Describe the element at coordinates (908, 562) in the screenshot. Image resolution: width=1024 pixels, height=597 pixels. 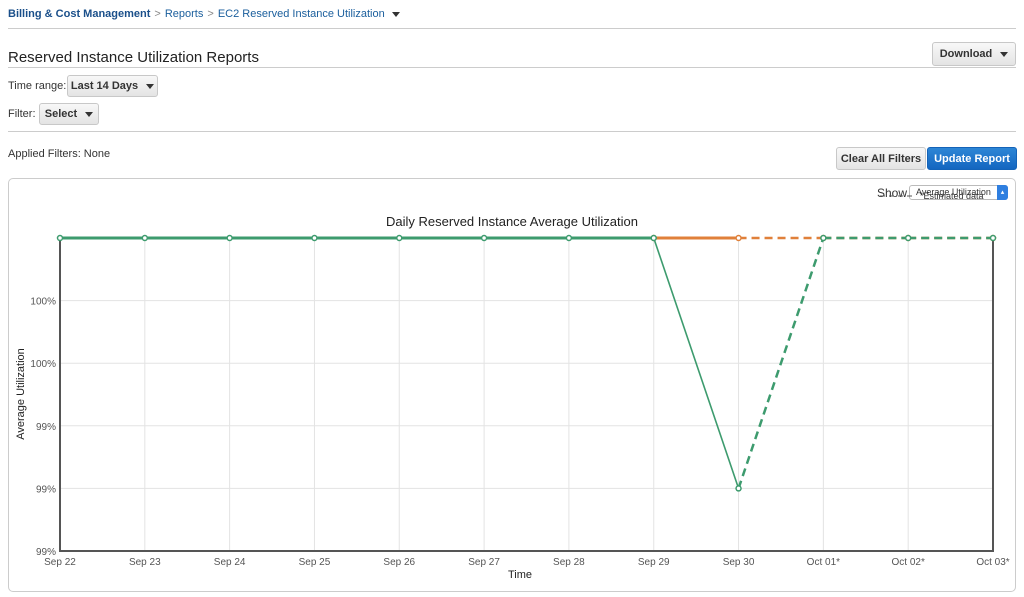
I see `x-tick-label: Oct 02*` at that location.